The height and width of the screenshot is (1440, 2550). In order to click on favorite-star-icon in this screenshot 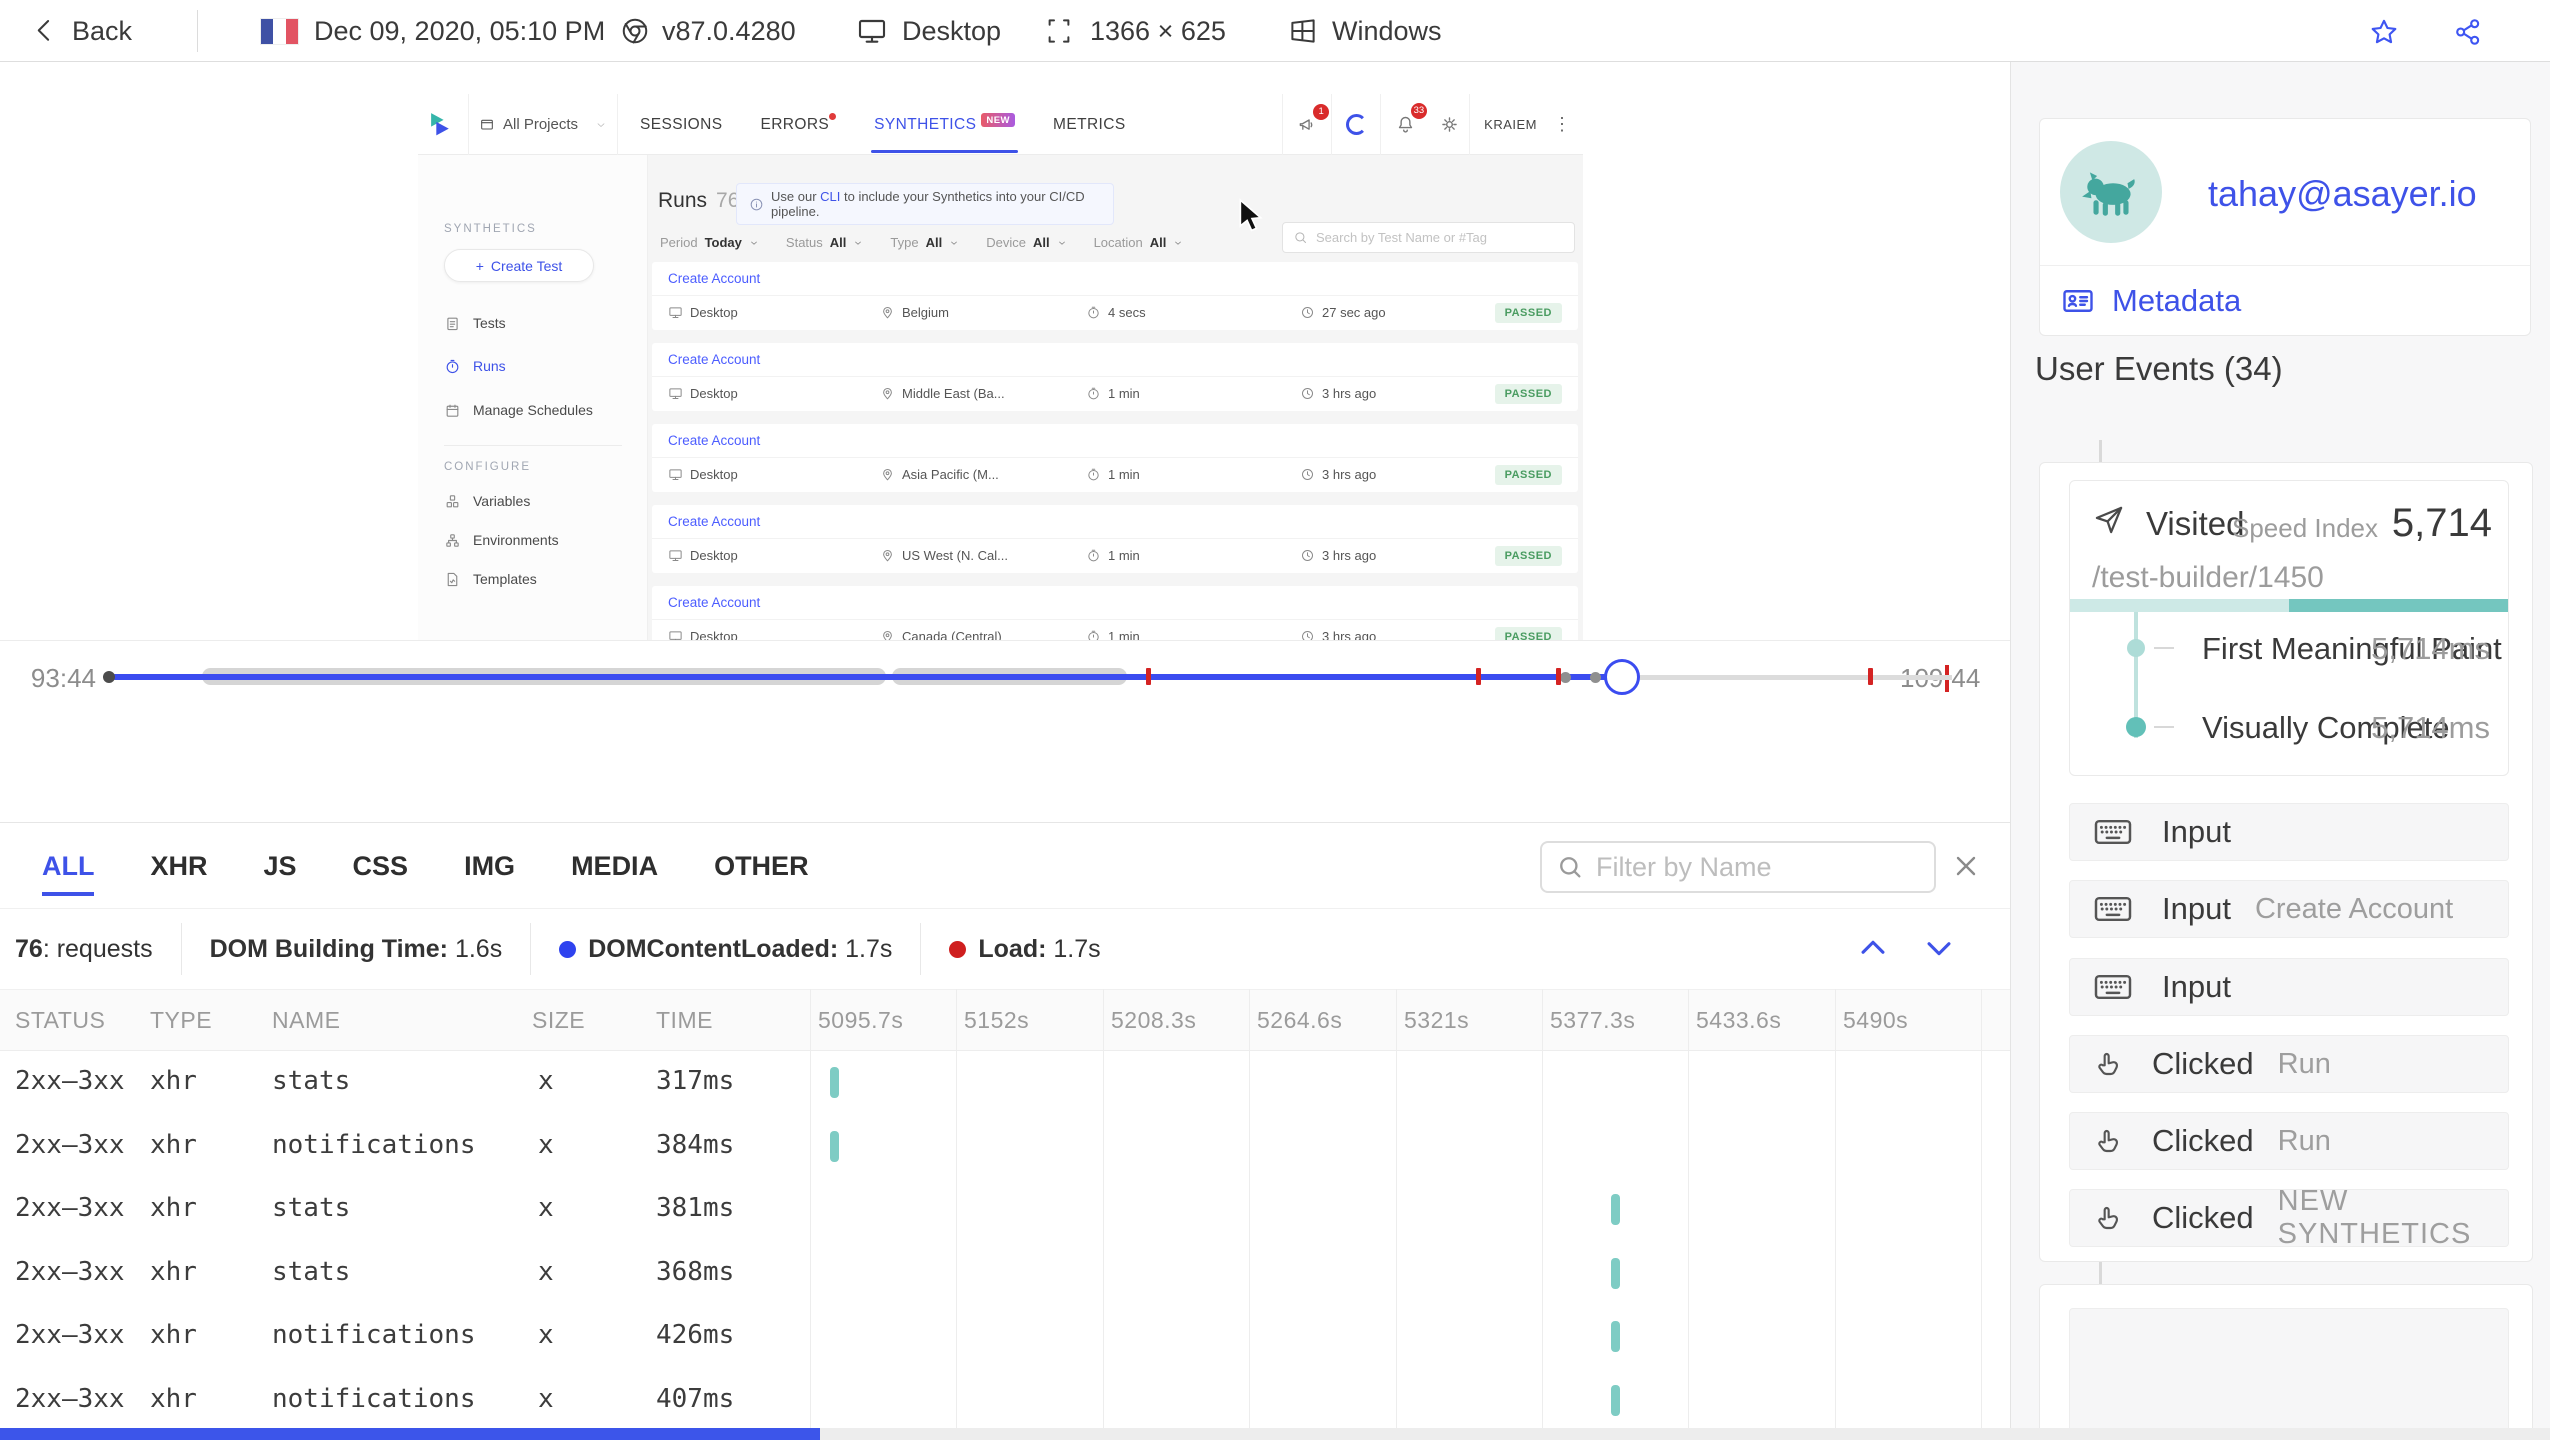, I will do `click(2384, 32)`.